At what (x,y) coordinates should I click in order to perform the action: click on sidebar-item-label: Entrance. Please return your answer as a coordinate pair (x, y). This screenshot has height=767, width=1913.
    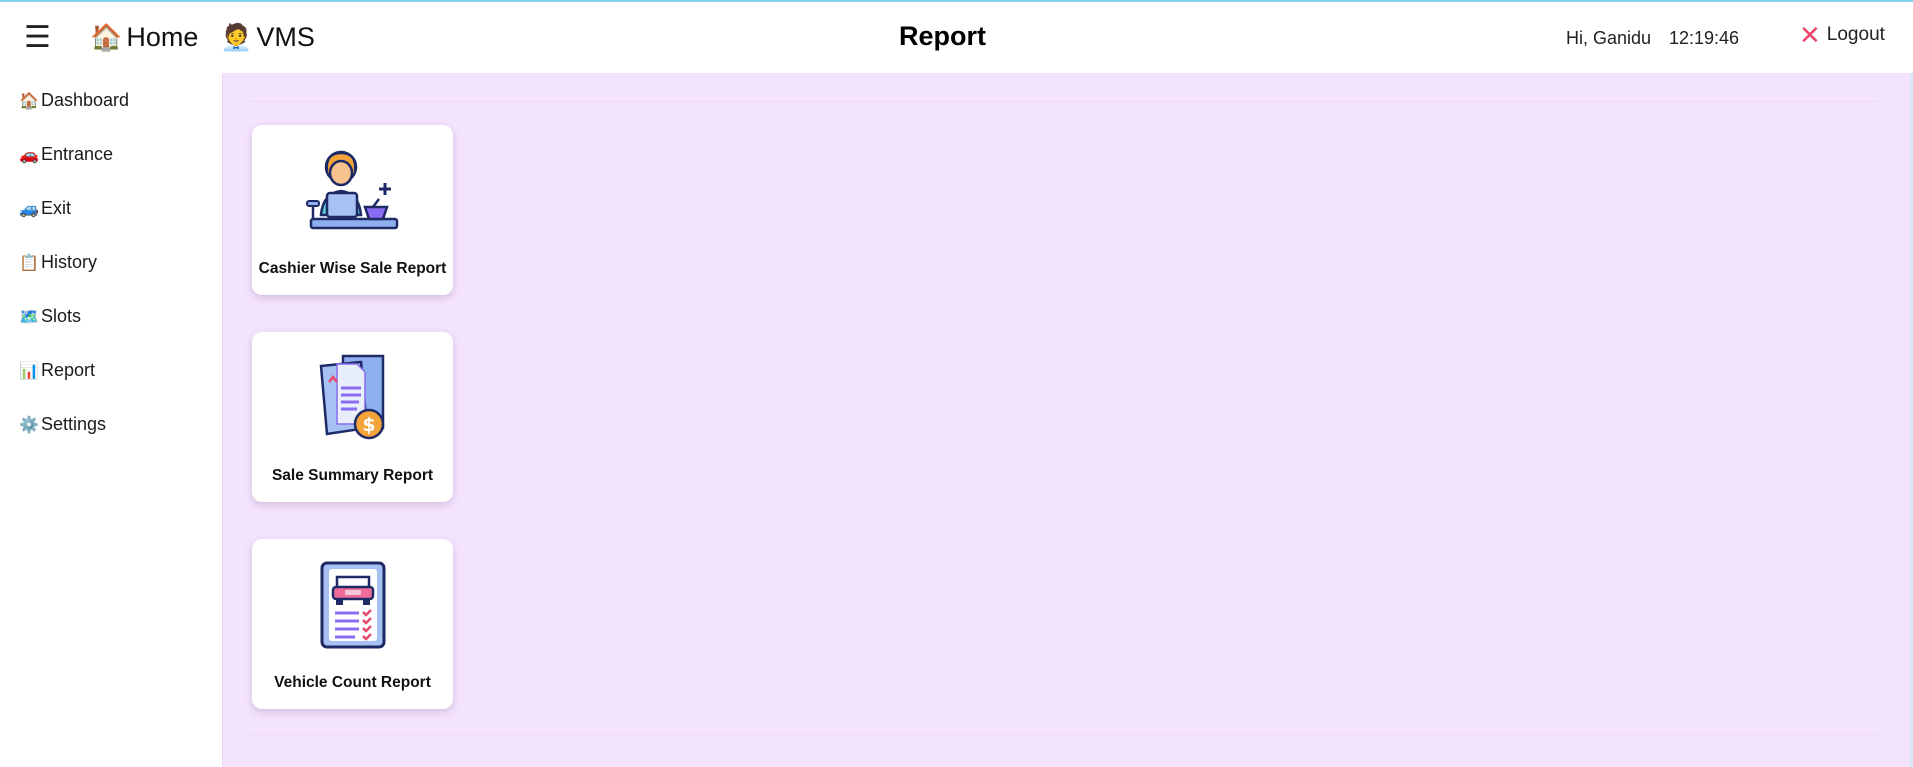
    Looking at the image, I should click on (77, 154).